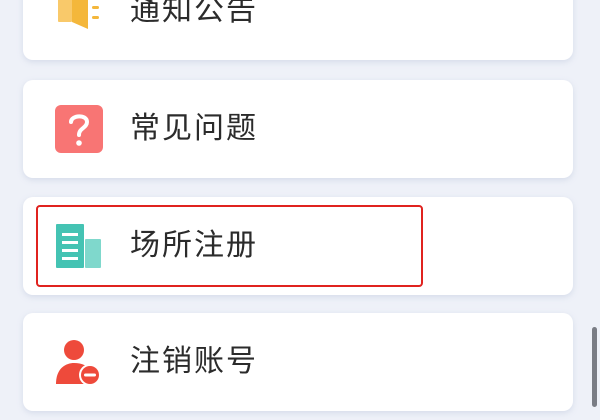 The image size is (600, 420). Describe the element at coordinates (79, 18) in the screenshot. I see `announcement-icon` at that location.